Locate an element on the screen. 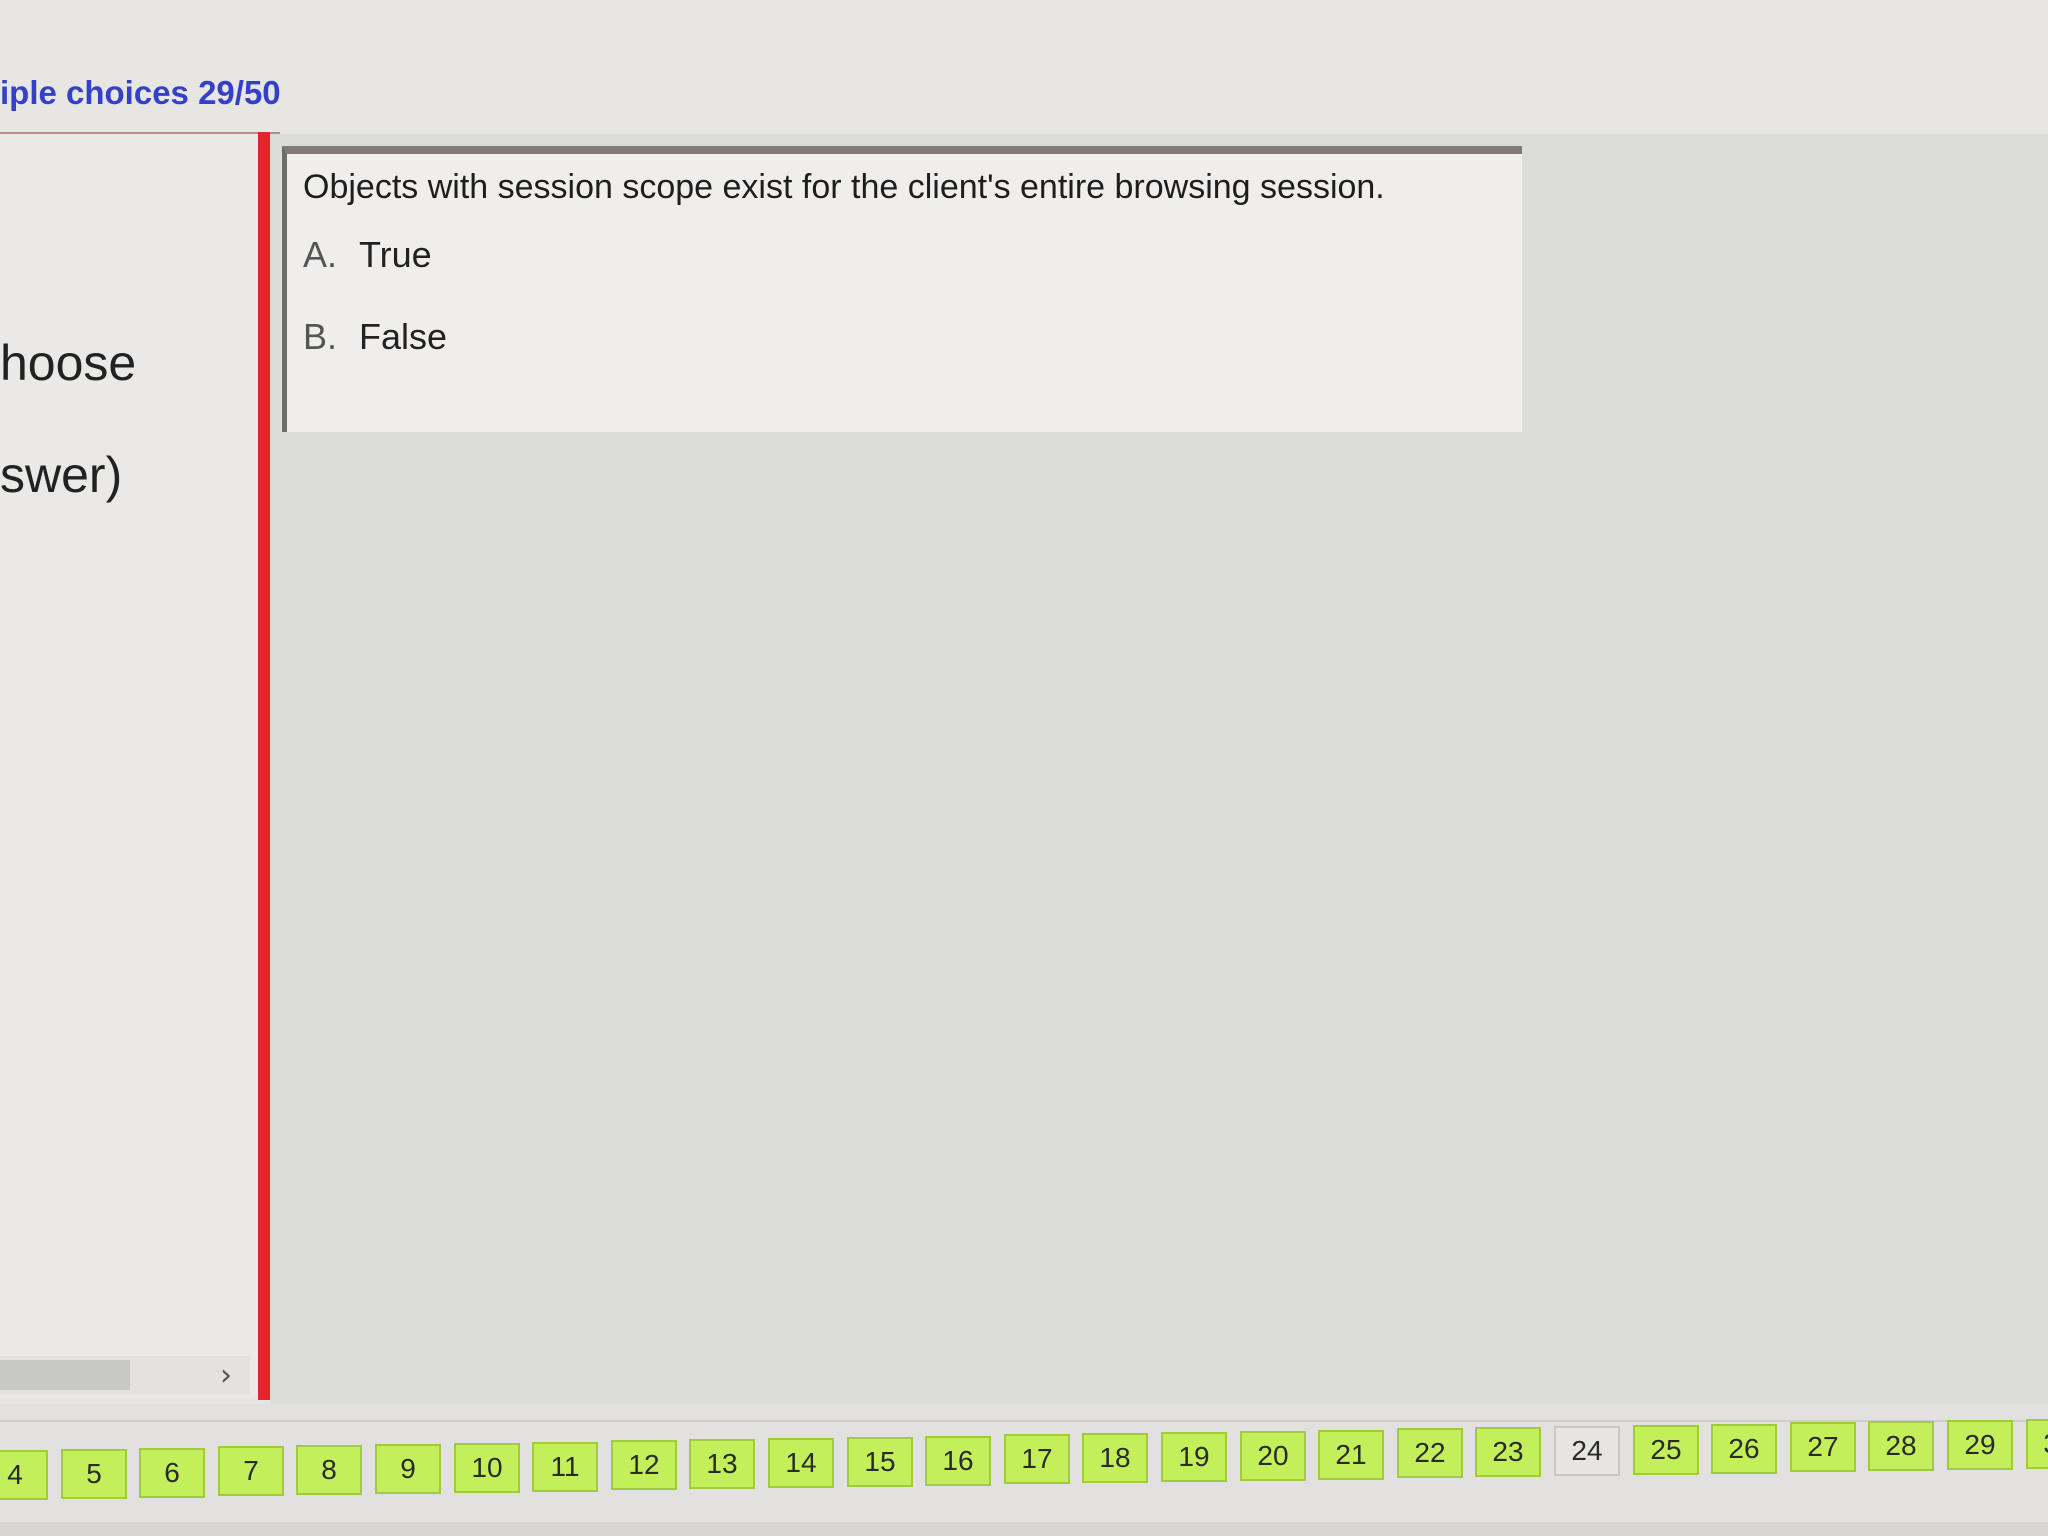  question-nav-button-10: 10 is located at coordinates (487, 1468).